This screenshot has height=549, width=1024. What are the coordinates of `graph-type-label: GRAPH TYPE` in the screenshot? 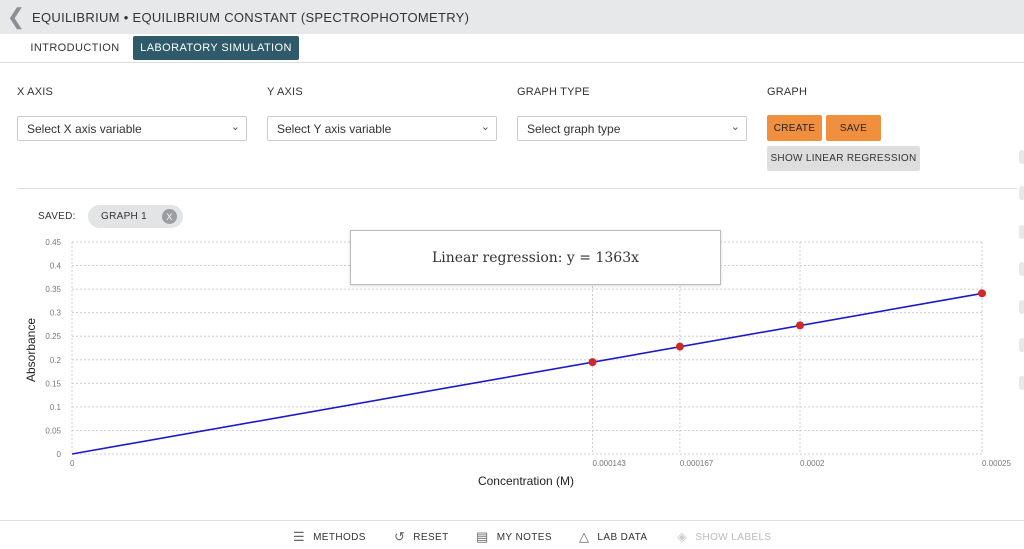 It's located at (553, 92).